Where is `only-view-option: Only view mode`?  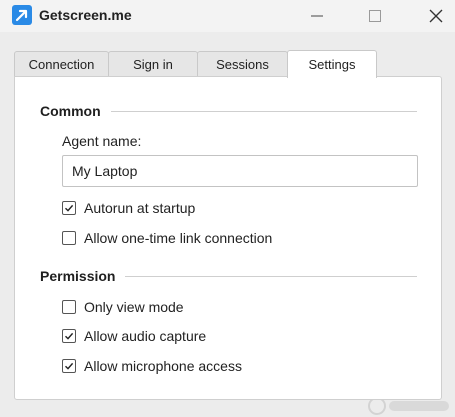
only-view-option: Only view mode is located at coordinates (123, 307).